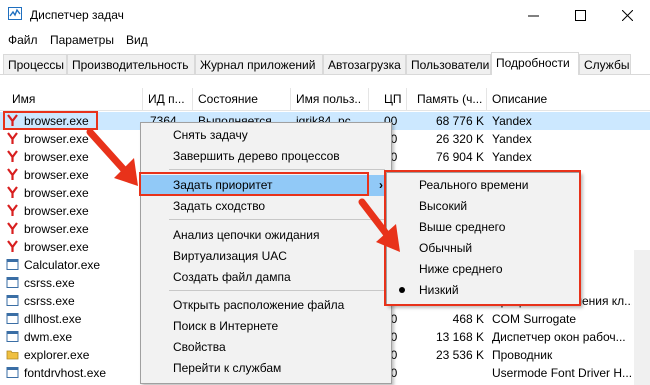 The width and height of the screenshot is (650, 385). Describe the element at coordinates (534, 319) in the screenshot. I see `cell-desc: COM Surrogate` at that location.